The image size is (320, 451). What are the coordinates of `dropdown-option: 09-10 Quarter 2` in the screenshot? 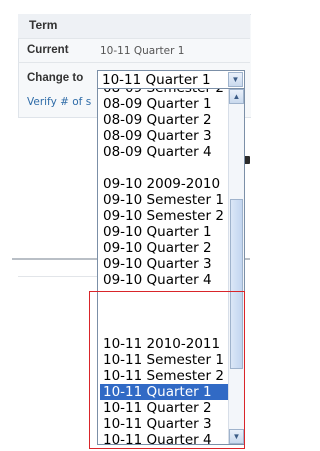 It's located at (165, 248).